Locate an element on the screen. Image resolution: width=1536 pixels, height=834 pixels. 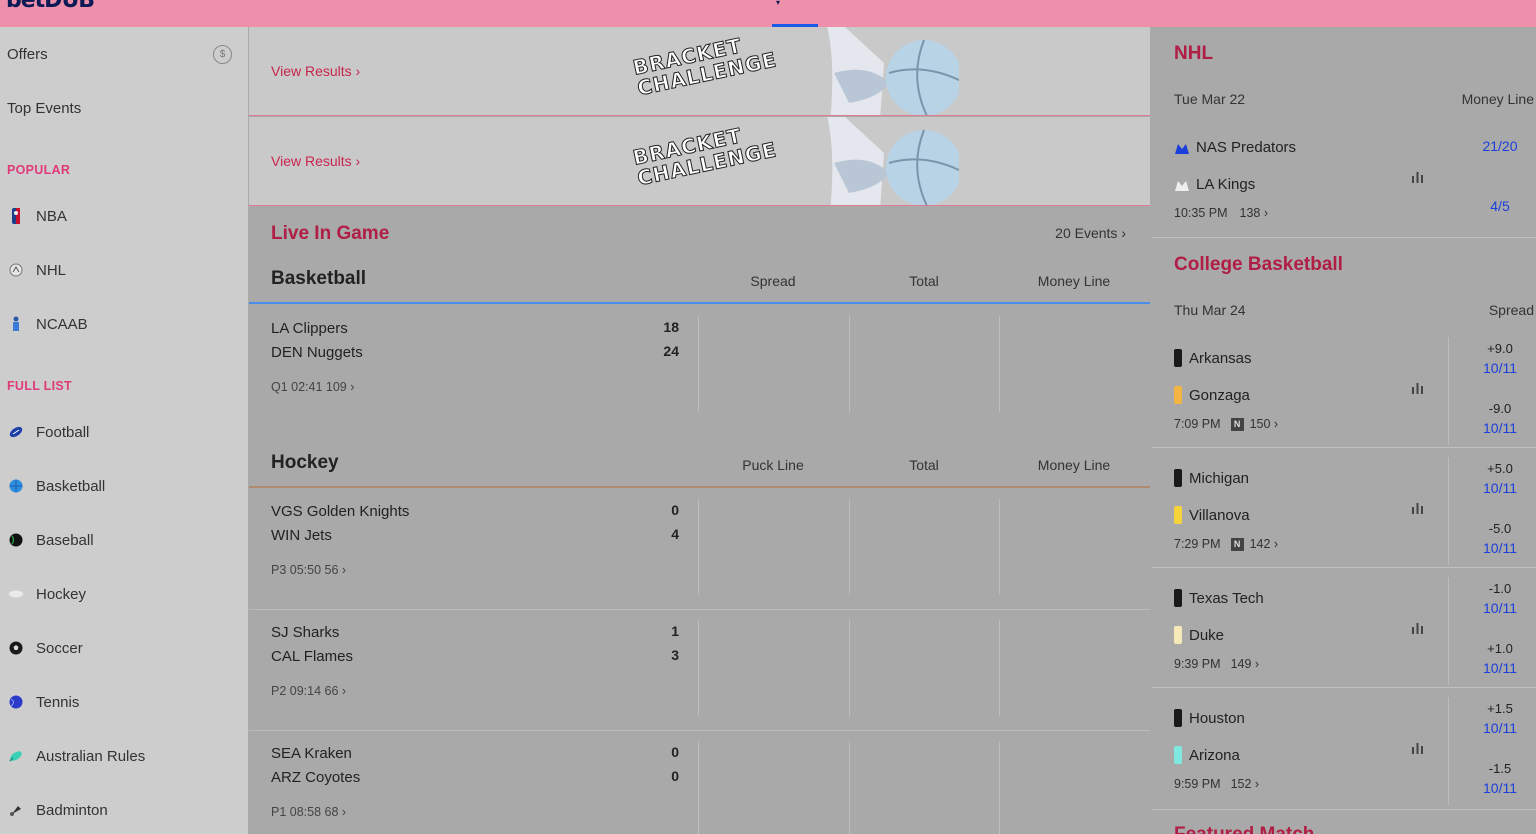
football-icon is located at coordinates (16, 432).